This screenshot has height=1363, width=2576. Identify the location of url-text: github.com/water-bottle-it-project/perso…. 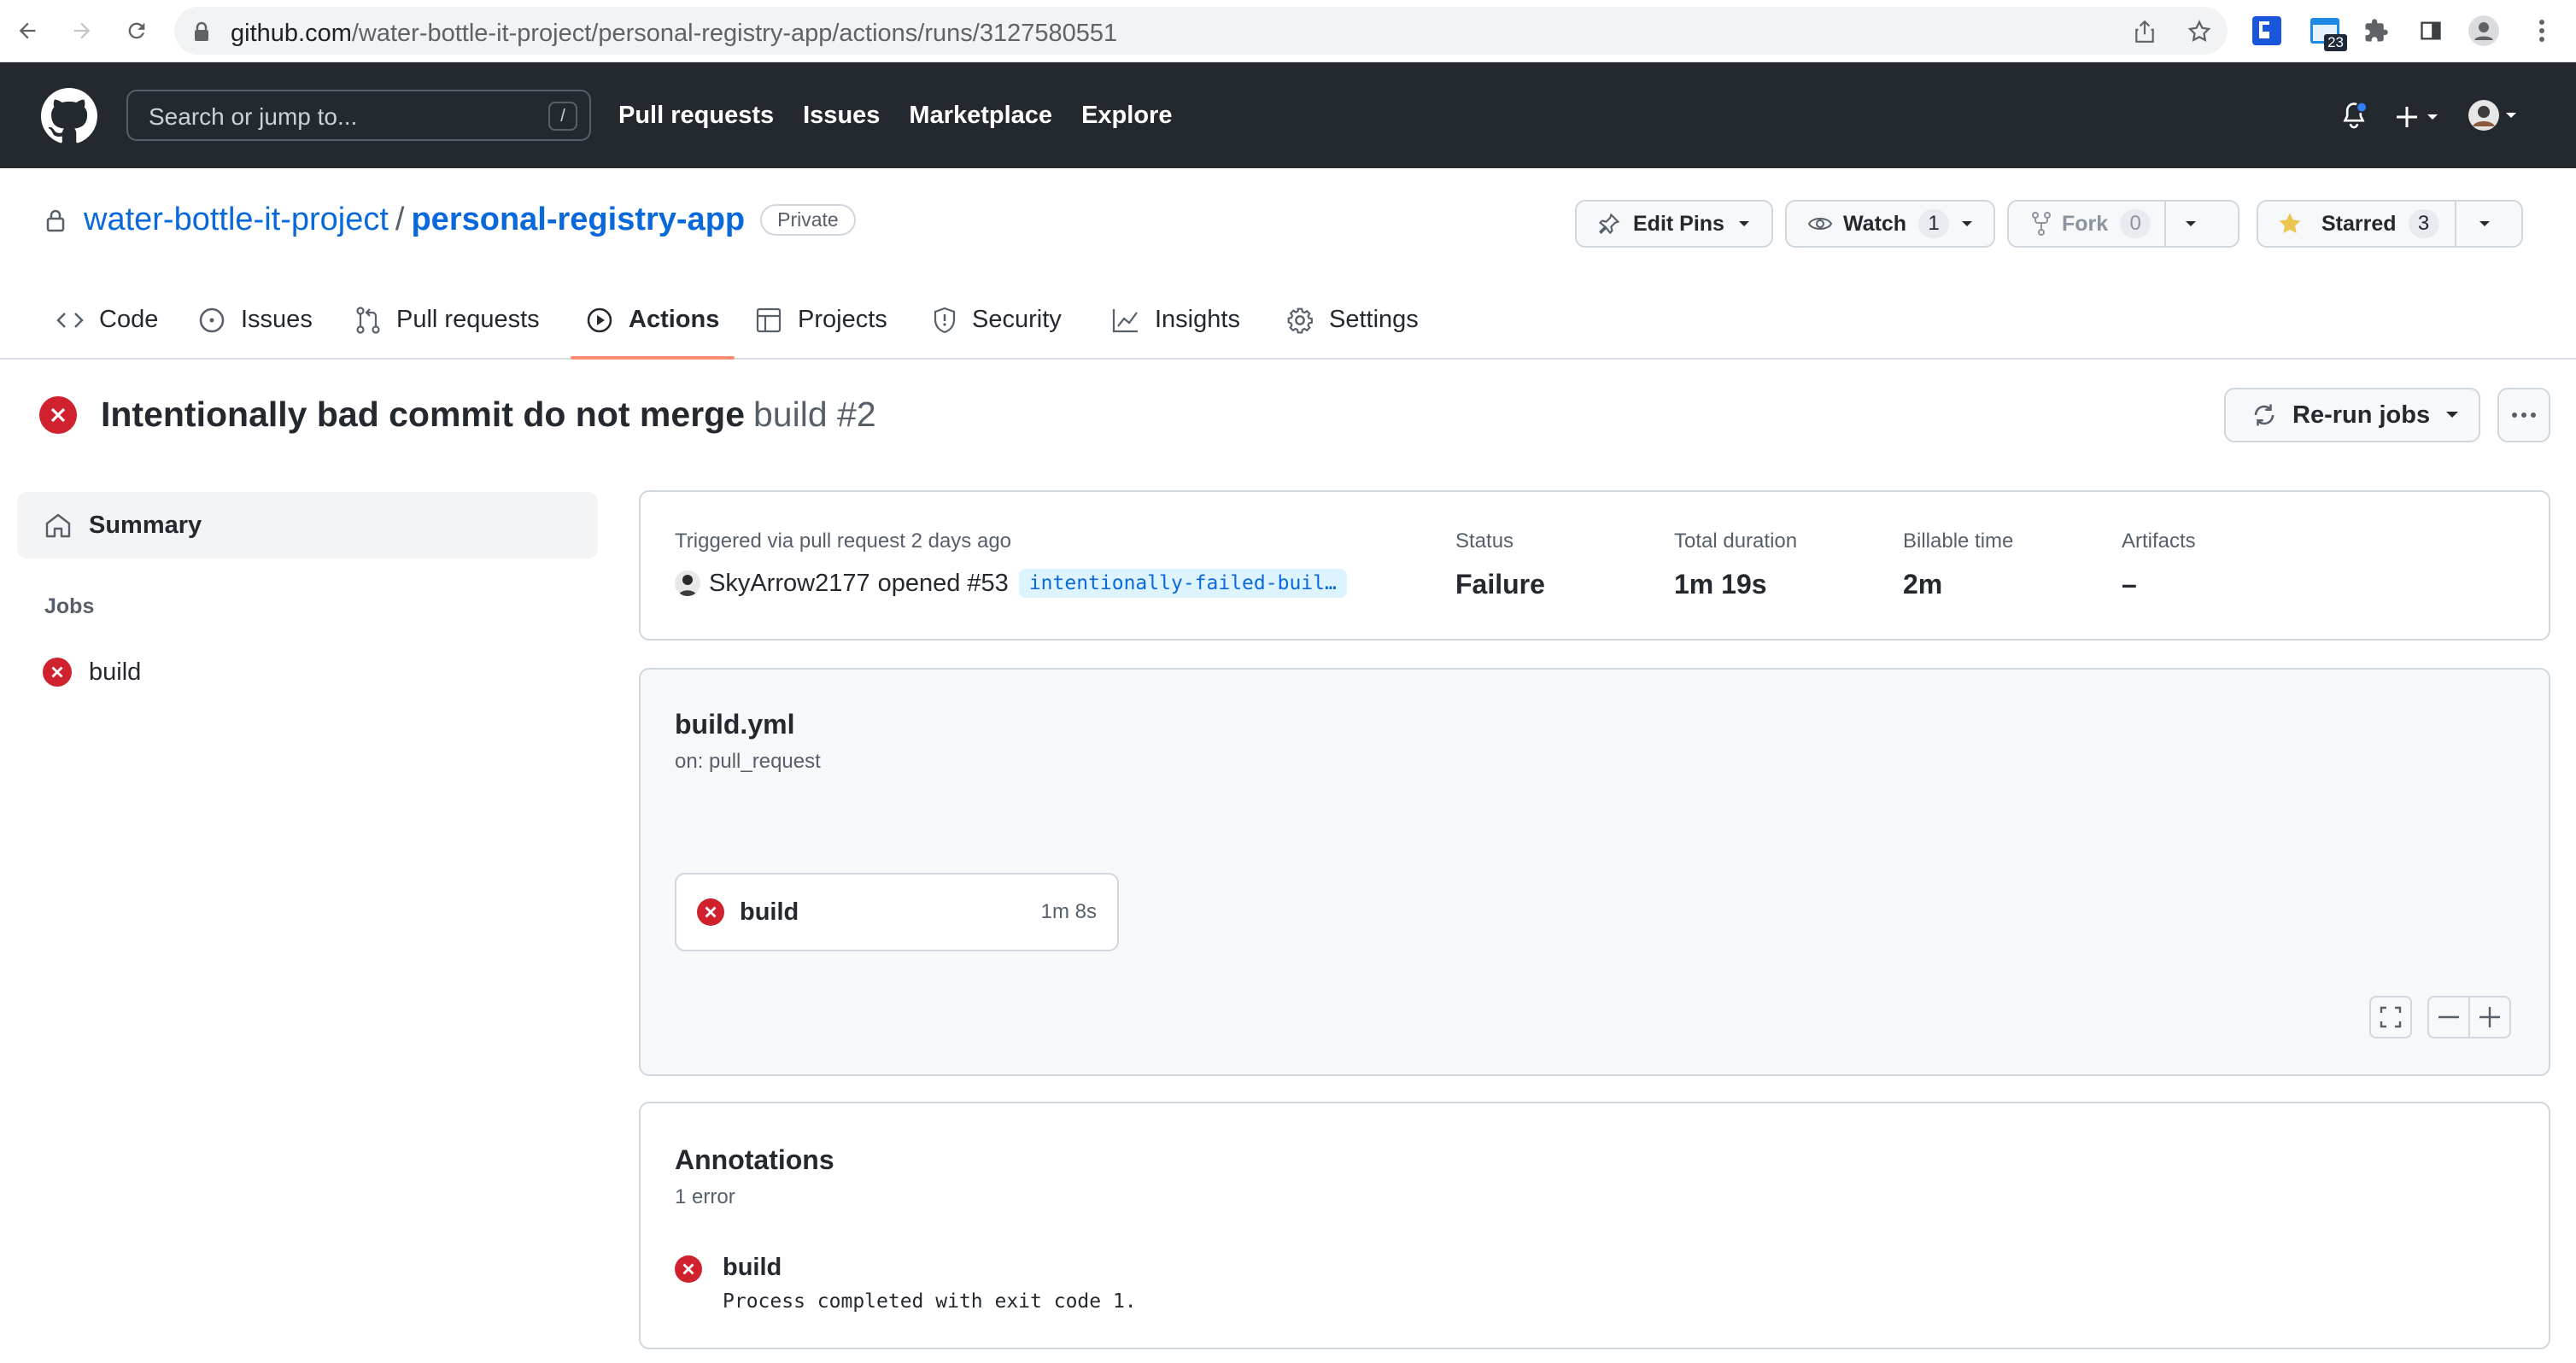
(674, 34).